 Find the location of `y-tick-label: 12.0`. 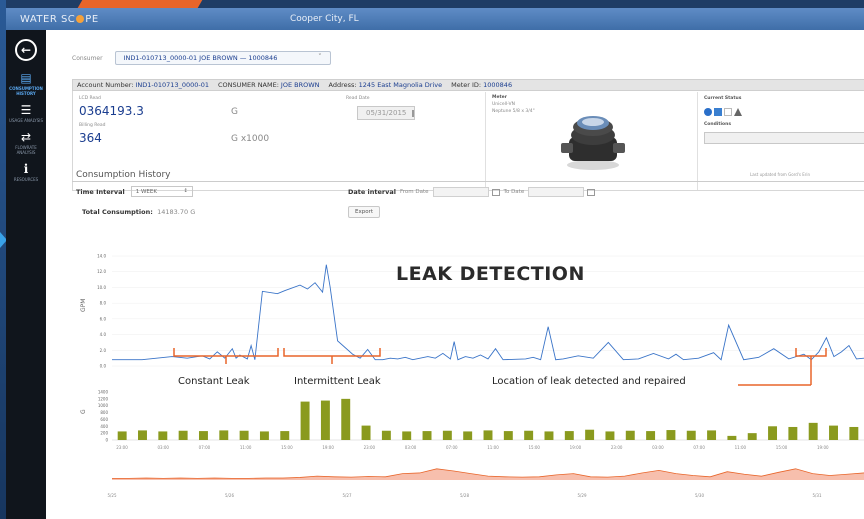

y-tick-label: 12.0 is located at coordinates (101, 271).